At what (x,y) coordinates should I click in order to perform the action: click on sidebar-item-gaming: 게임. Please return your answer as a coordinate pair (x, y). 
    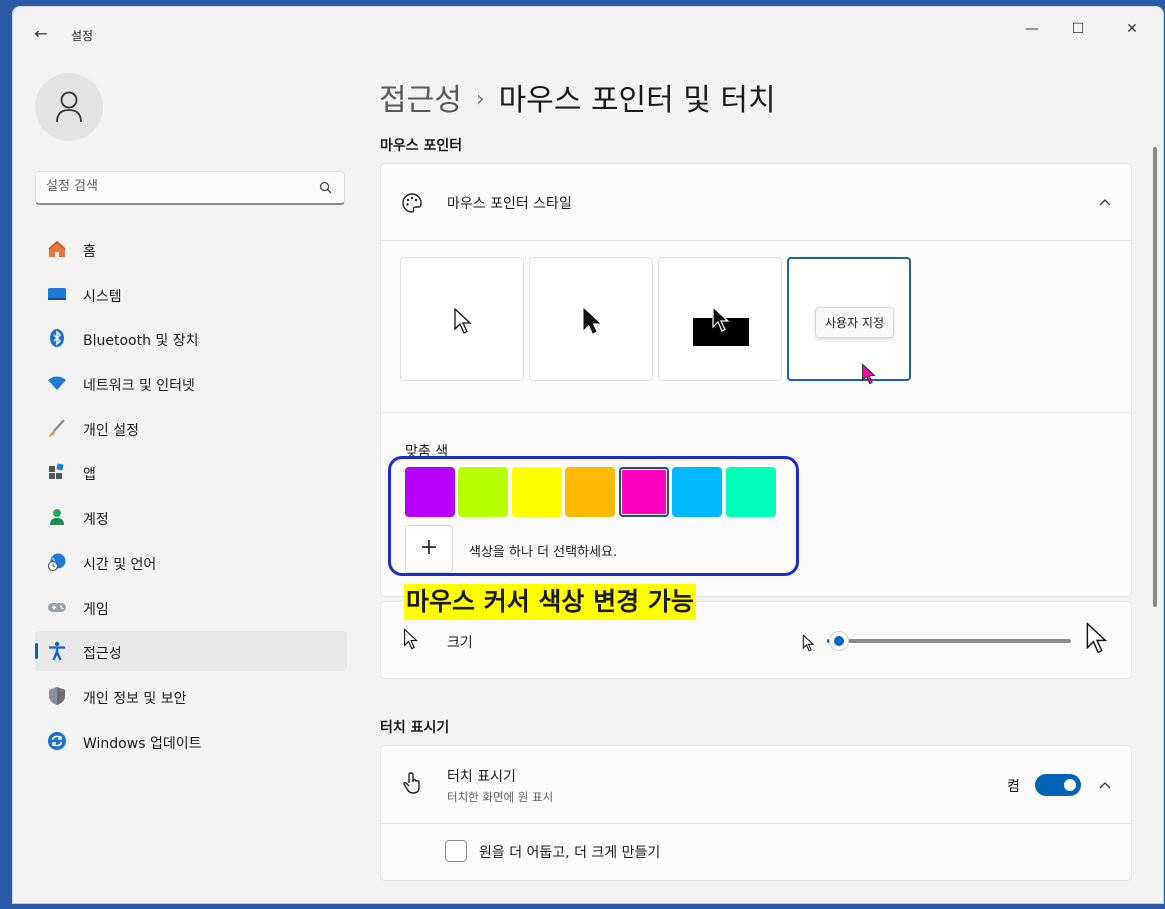
    Looking at the image, I should click on (191, 607).